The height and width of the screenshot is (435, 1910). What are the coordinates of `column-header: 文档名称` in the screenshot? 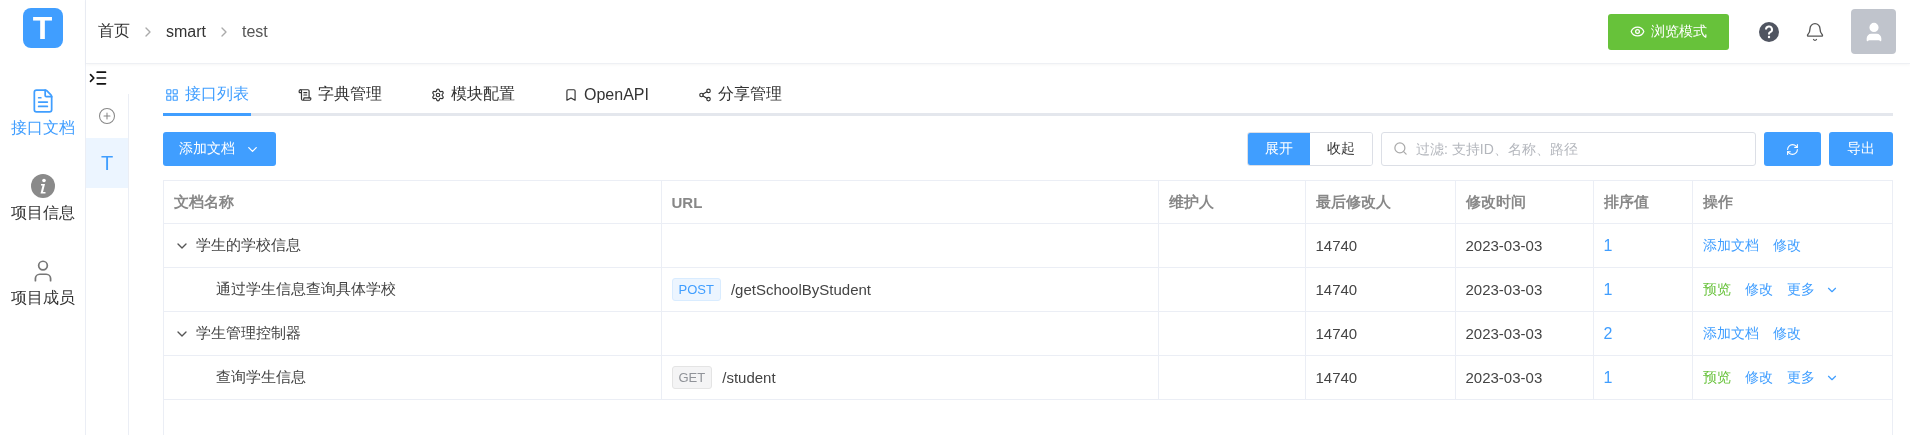 It's located at (412, 202).